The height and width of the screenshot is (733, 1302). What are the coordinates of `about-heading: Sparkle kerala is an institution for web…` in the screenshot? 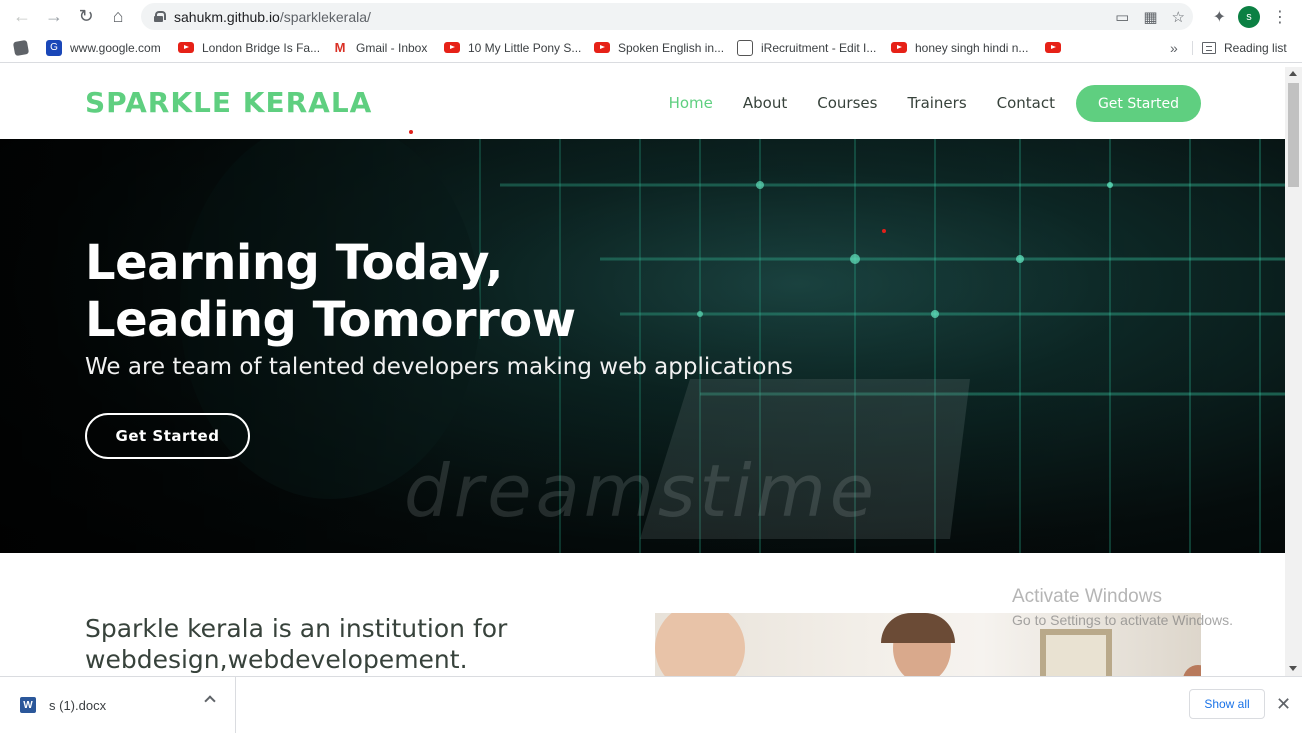 It's located at (296, 644).